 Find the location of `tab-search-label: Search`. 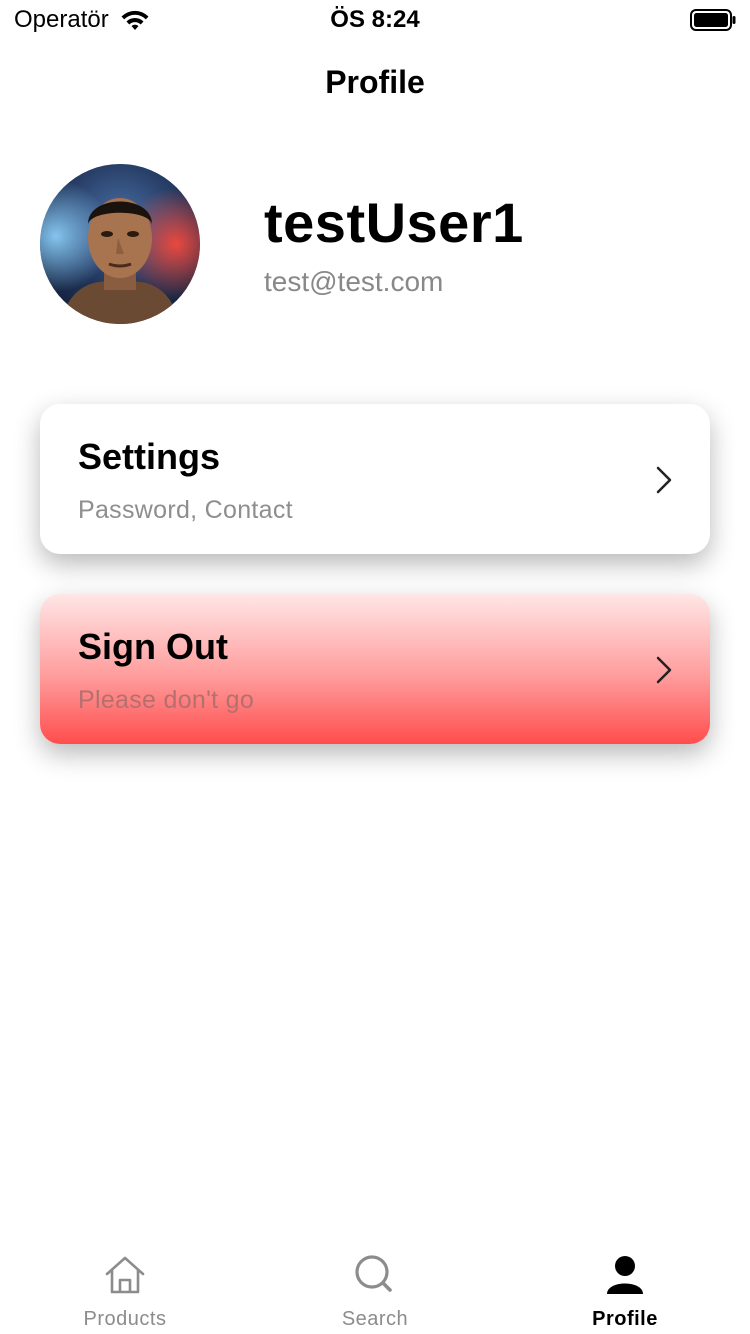

tab-search-label: Search is located at coordinates (375, 1319).